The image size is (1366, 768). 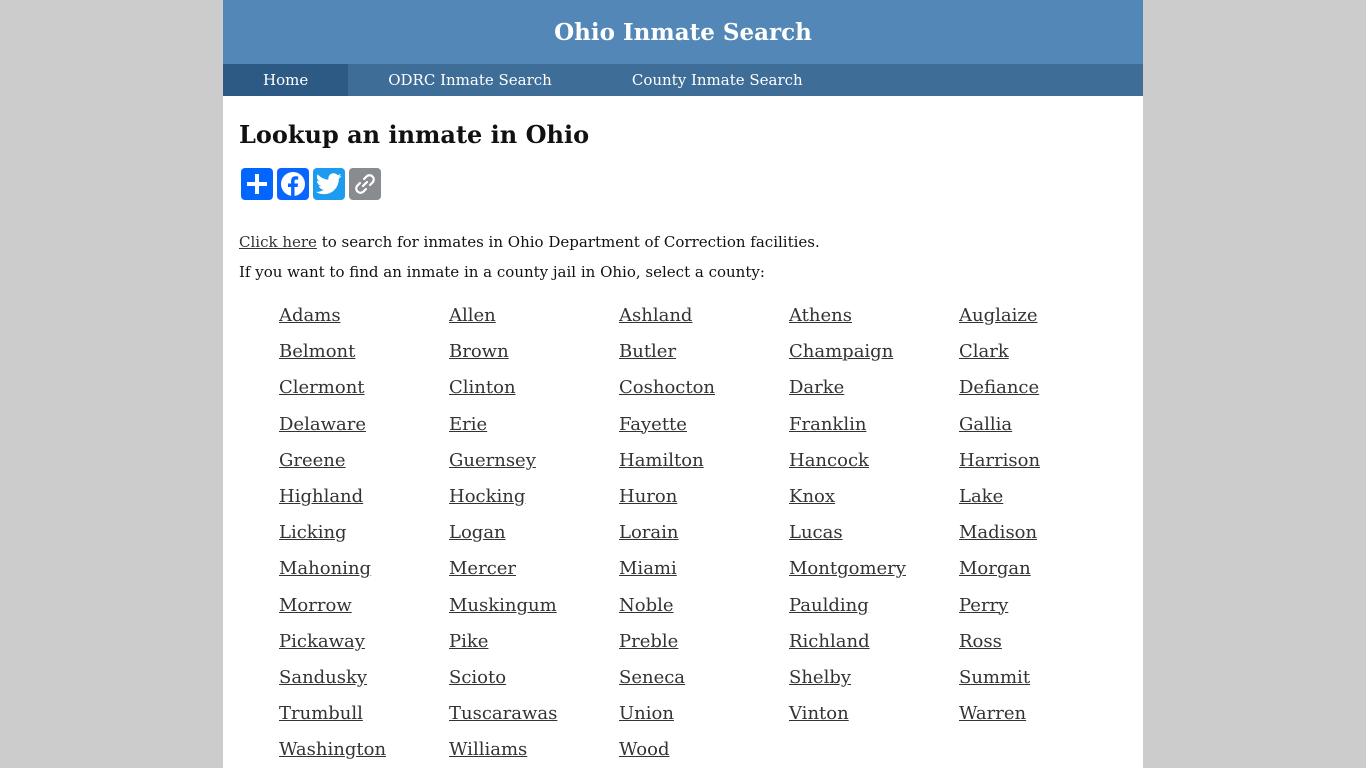 I want to click on county-link-clermont: Clermont, so click(x=322, y=387).